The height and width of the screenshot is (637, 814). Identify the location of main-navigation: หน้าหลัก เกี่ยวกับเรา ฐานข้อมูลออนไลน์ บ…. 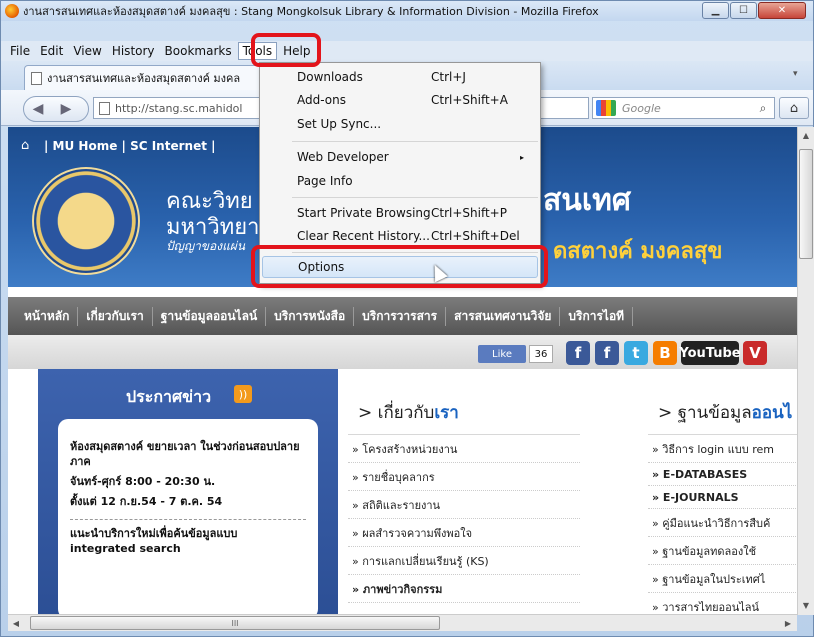
(402, 316).